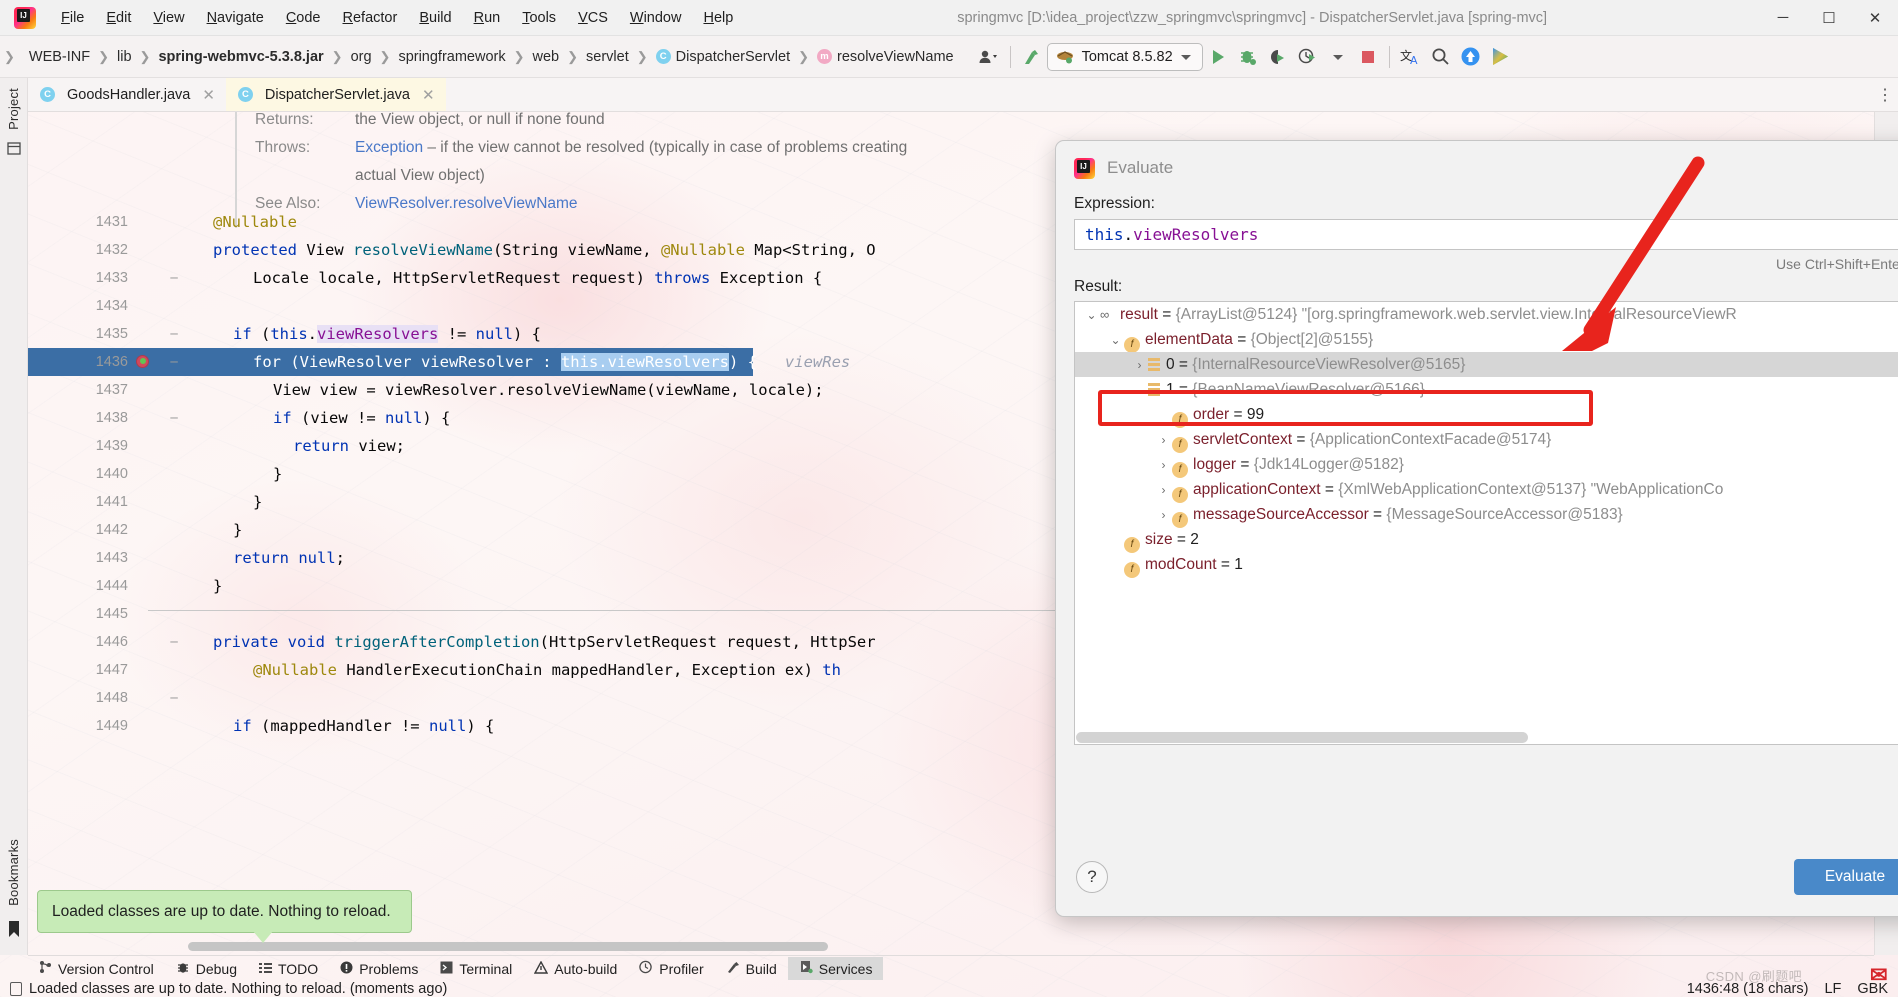 The height and width of the screenshot is (997, 1898). What do you see at coordinates (751, 968) in the screenshot?
I see `tool-window-build: Build` at bounding box center [751, 968].